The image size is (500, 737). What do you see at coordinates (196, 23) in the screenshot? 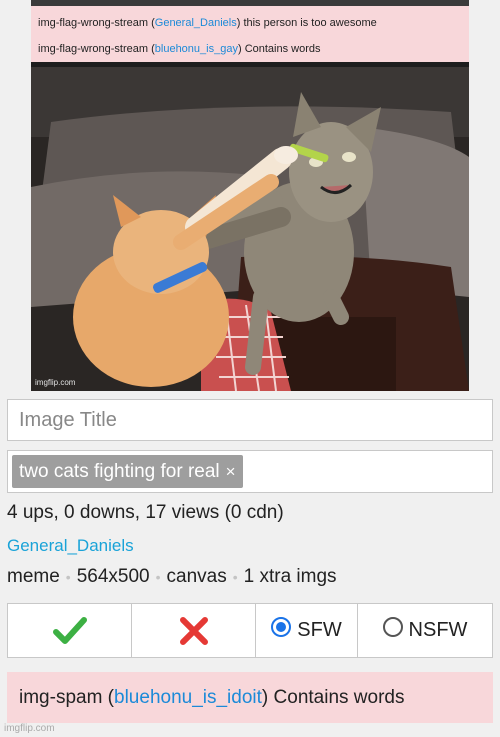
I see `flag-user-link: General_Daniels` at bounding box center [196, 23].